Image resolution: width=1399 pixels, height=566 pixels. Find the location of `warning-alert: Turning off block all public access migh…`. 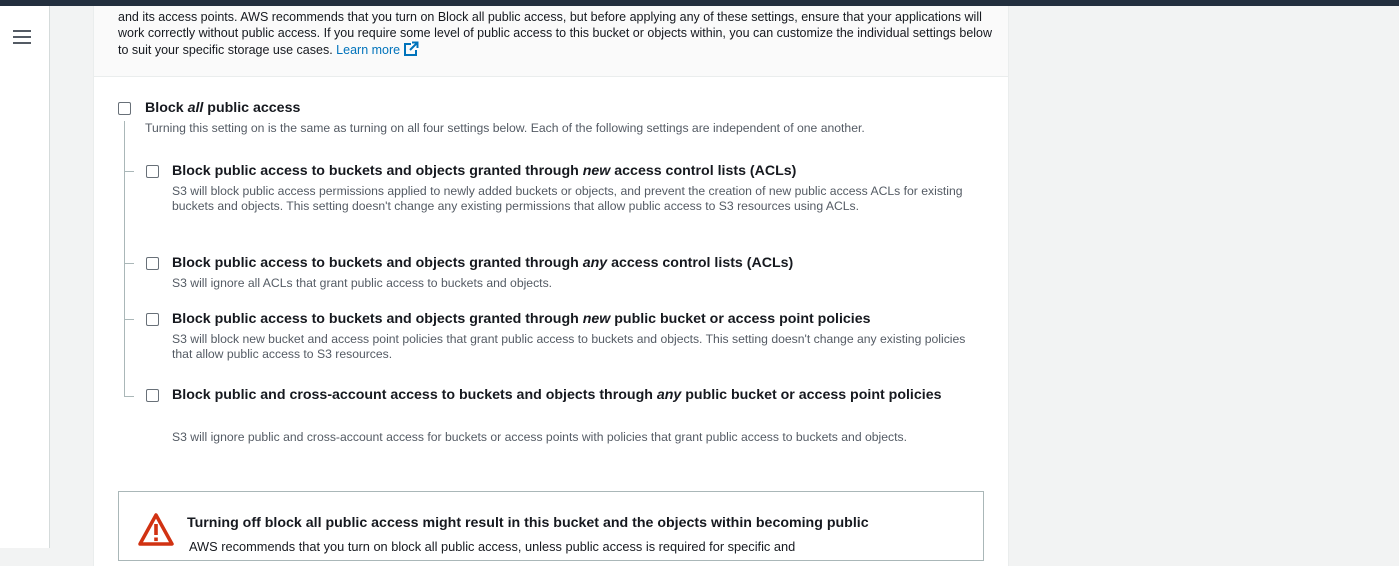

warning-alert: Turning off block all public access migh… is located at coordinates (551, 526).